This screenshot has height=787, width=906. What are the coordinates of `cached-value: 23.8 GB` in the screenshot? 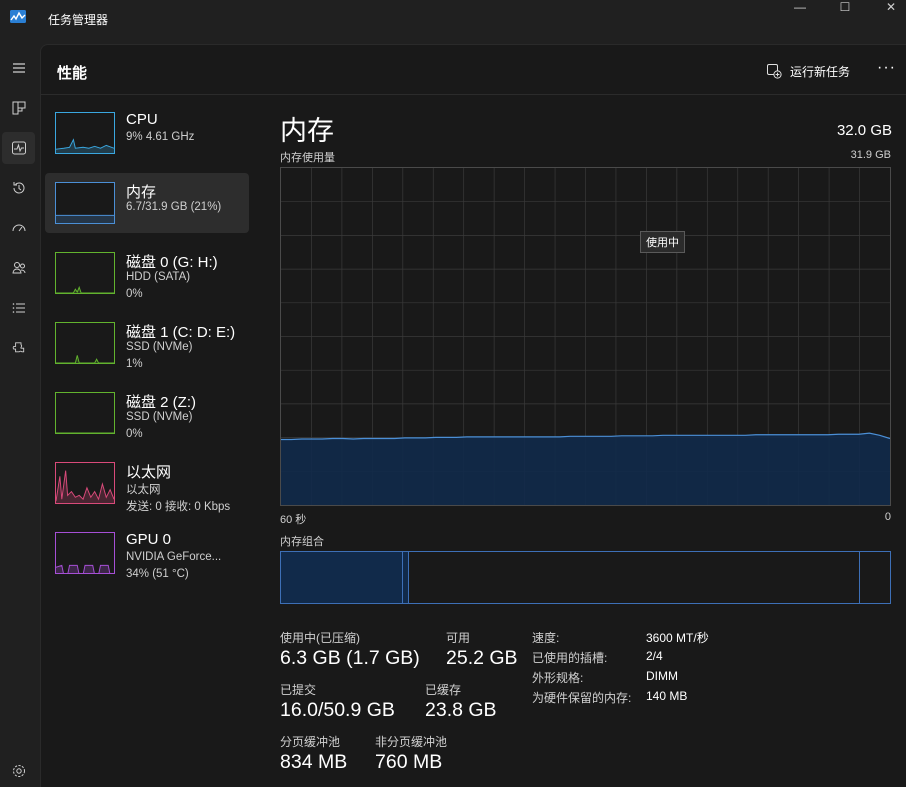 It's located at (461, 710).